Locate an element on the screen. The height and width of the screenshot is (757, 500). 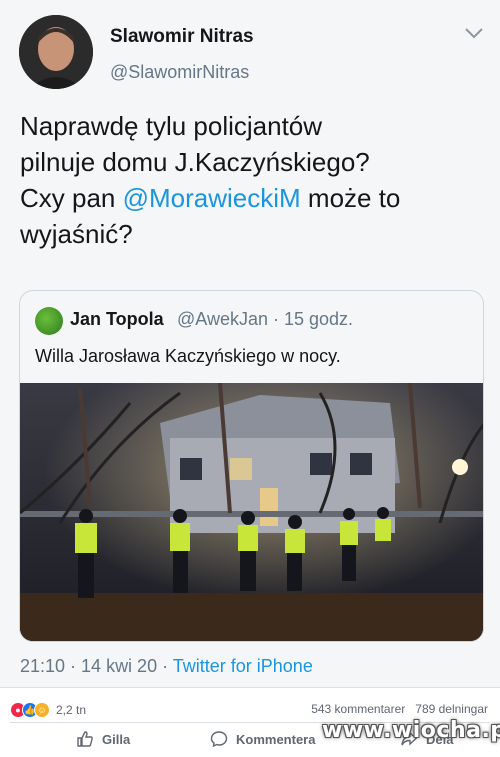
site-watermark: www.wiocha.pl is located at coordinates (411, 730).